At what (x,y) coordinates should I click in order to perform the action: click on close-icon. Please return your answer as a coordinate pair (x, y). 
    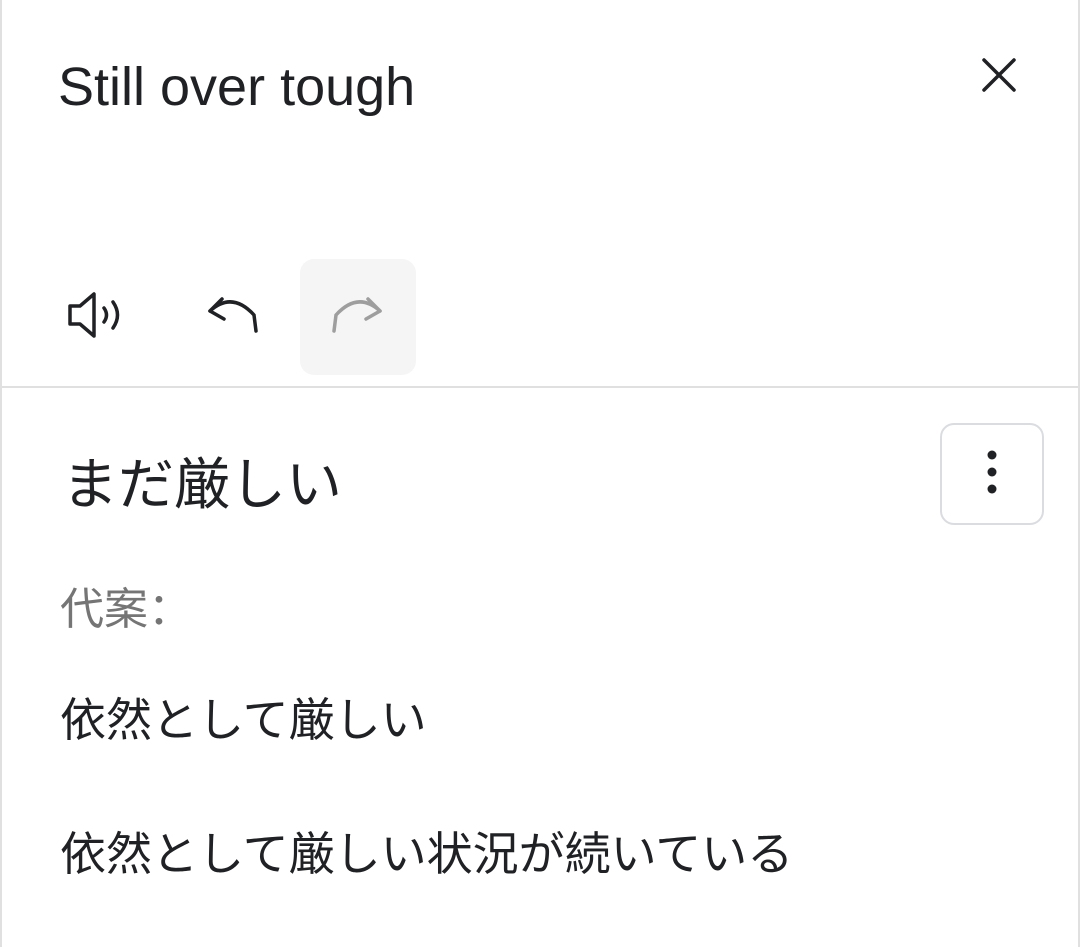
    Looking at the image, I should click on (999, 77).